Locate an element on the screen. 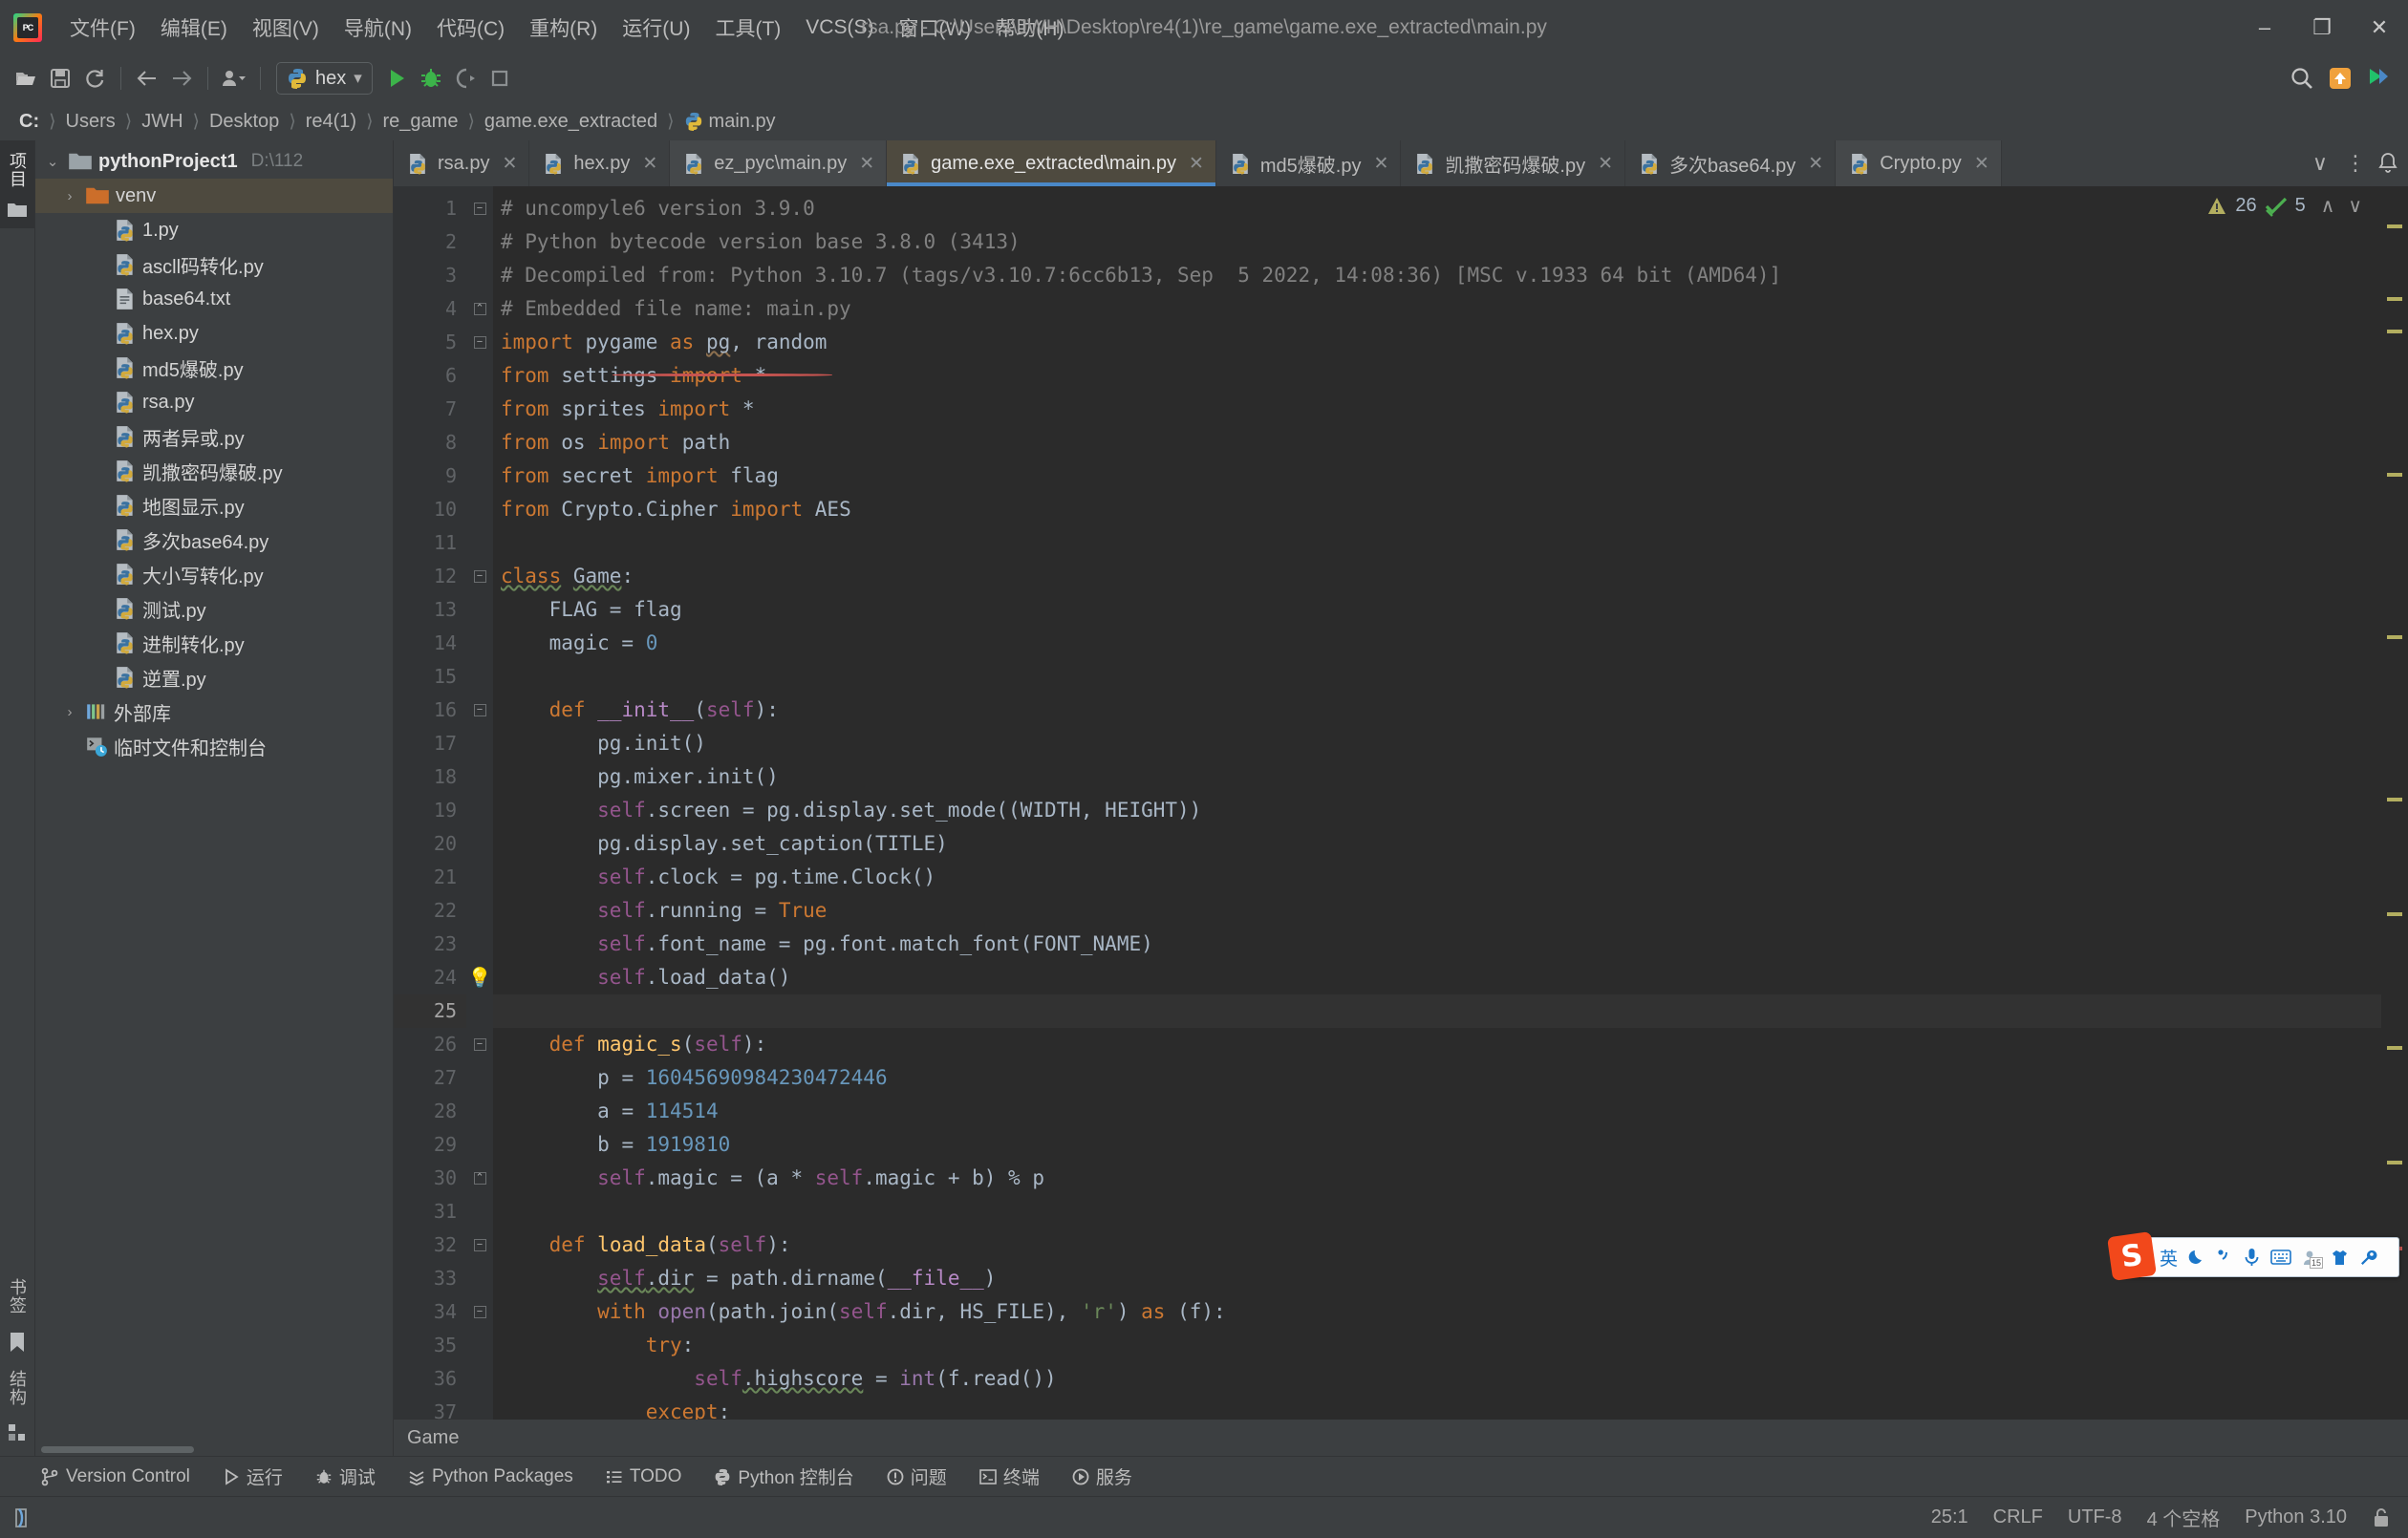  bottom-tool-packages: Python Packages is located at coordinates (491, 1477).